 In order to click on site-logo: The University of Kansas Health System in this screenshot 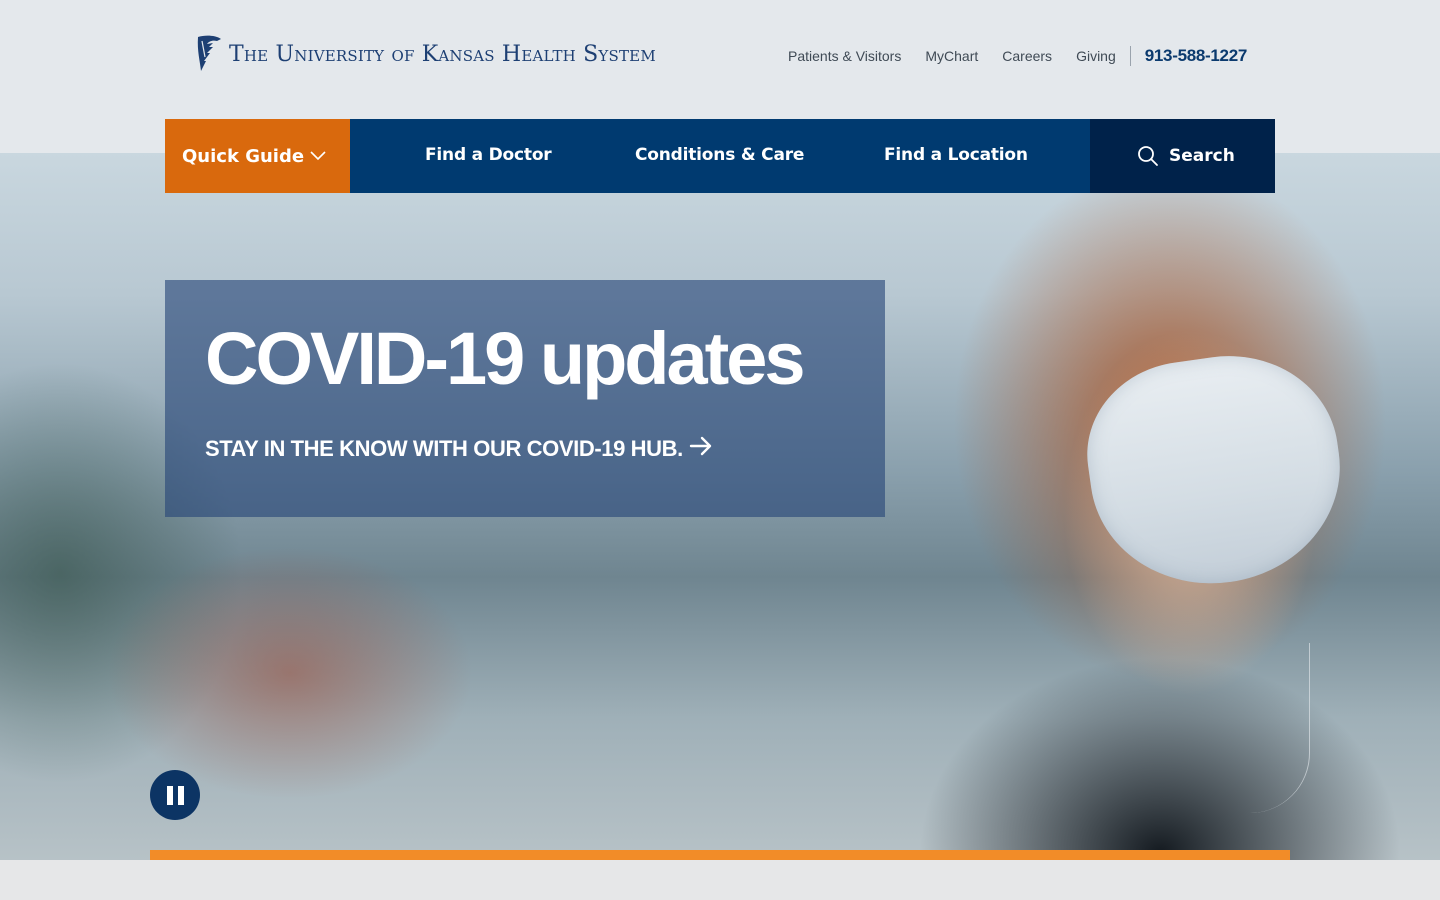, I will do `click(425, 54)`.